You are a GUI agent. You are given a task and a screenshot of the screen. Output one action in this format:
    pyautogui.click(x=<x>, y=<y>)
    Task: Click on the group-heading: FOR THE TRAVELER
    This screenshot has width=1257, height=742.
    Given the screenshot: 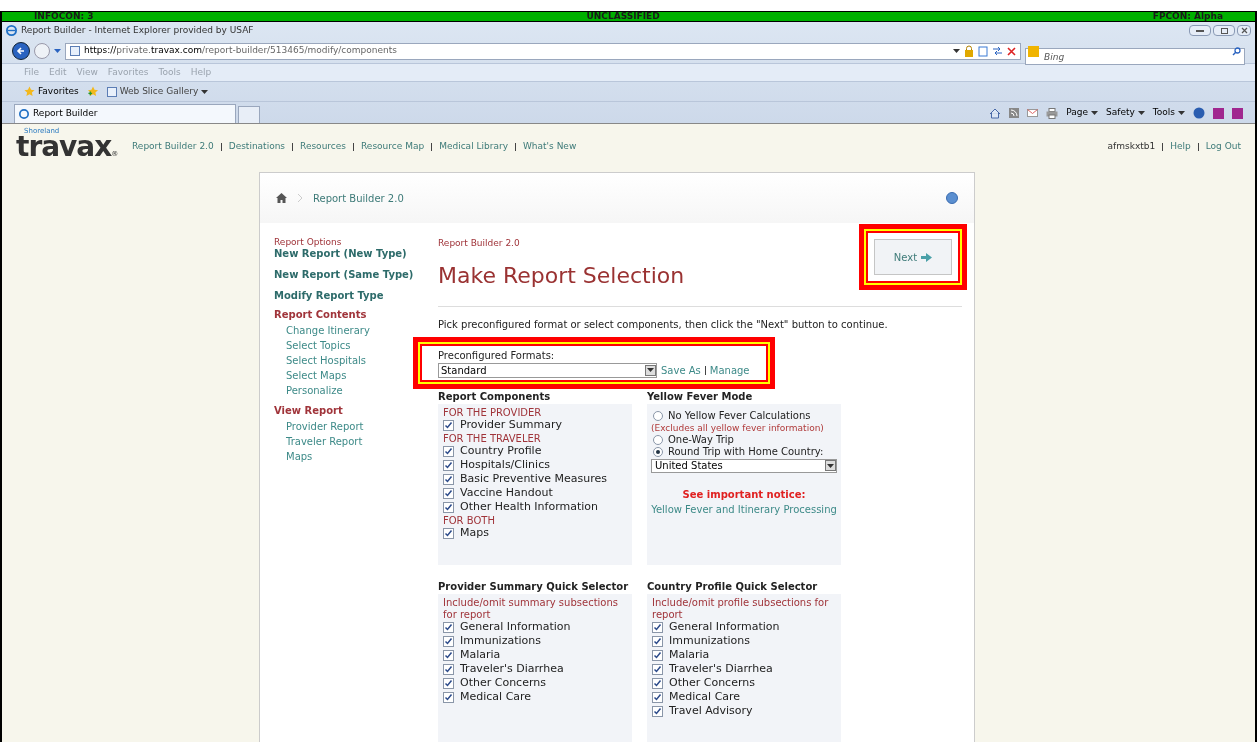 What is the action you would take?
    pyautogui.click(x=492, y=438)
    